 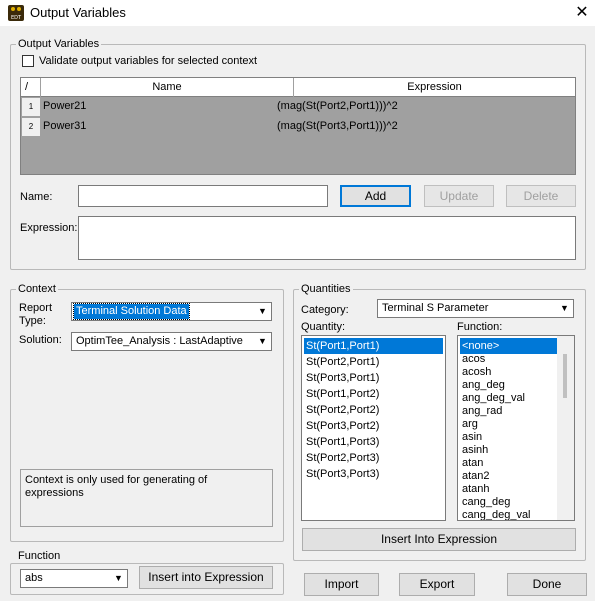 I want to click on title-bar: EDT Output Variables ✕, so click(x=297, y=13).